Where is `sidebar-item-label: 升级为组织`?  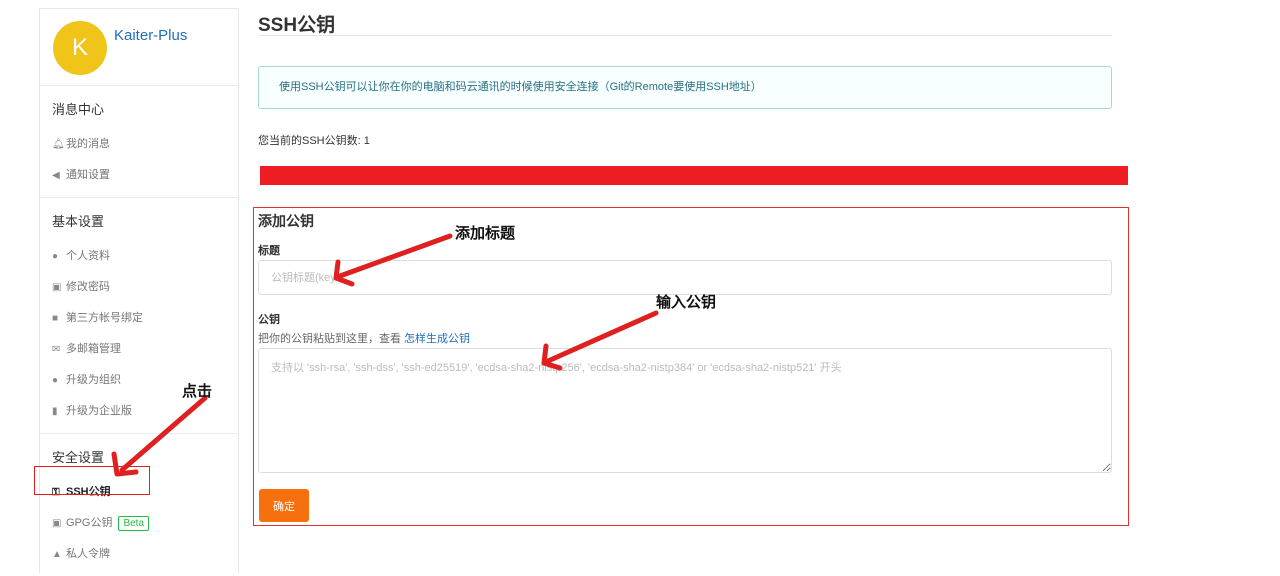 sidebar-item-label: 升级为组织 is located at coordinates (93, 380).